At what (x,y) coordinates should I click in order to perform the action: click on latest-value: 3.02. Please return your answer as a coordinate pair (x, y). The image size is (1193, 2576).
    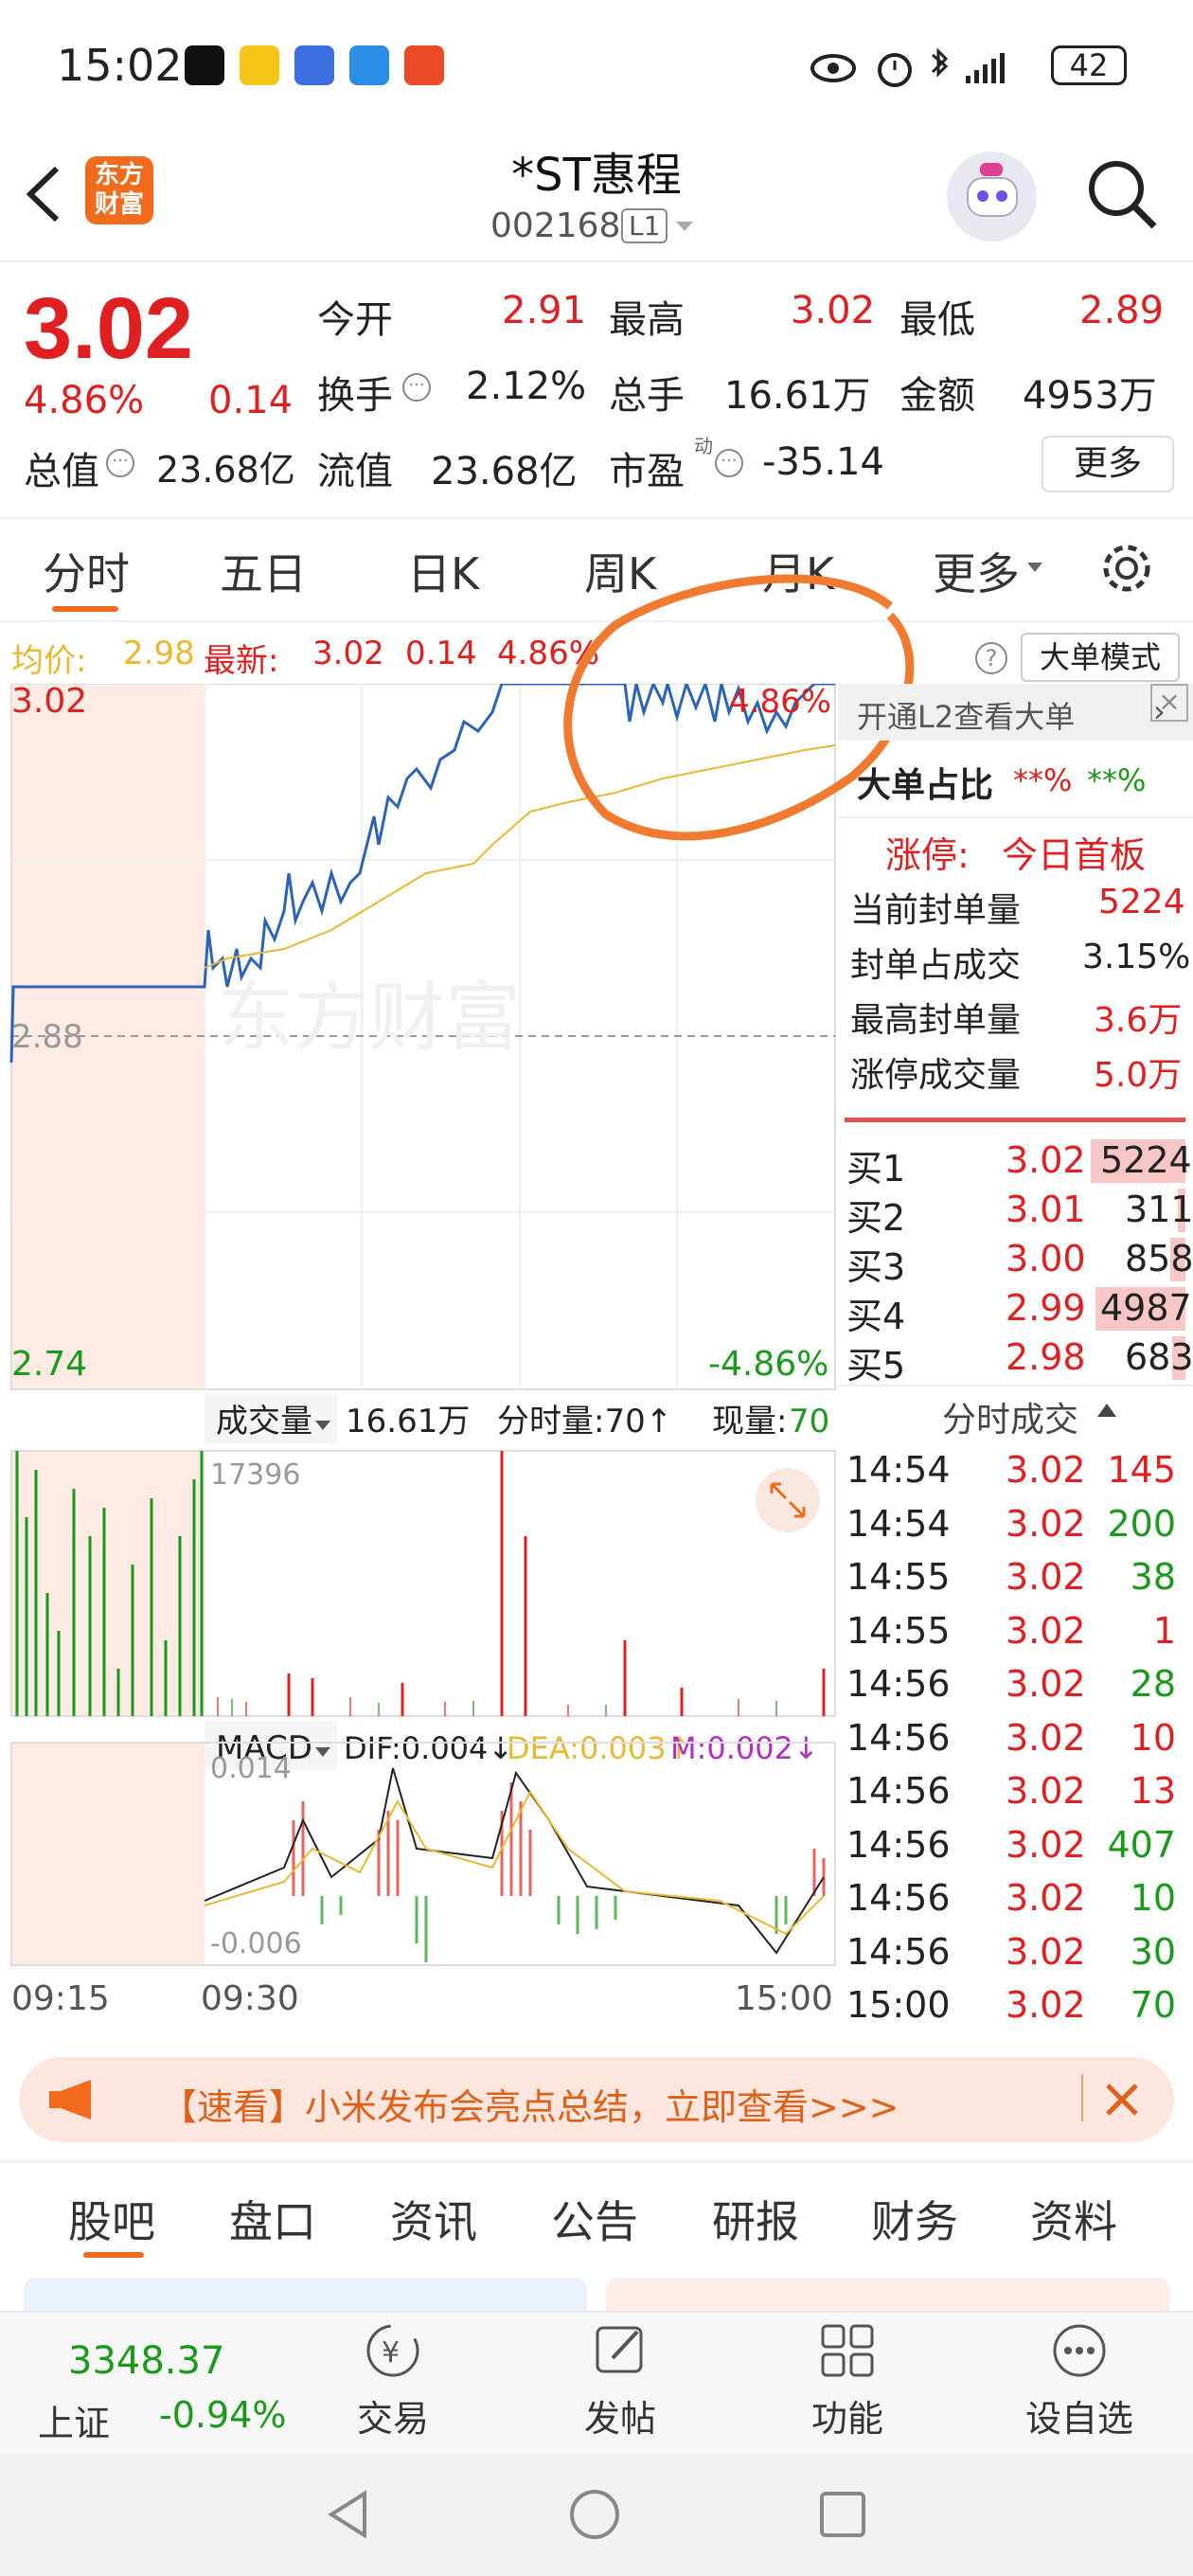
    Looking at the image, I should click on (348, 653).